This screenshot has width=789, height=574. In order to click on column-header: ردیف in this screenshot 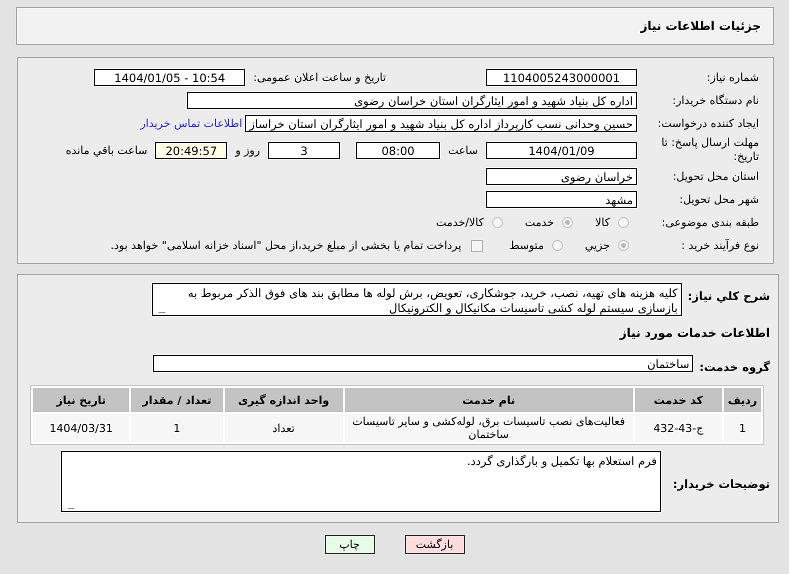, I will do `click(742, 400)`.